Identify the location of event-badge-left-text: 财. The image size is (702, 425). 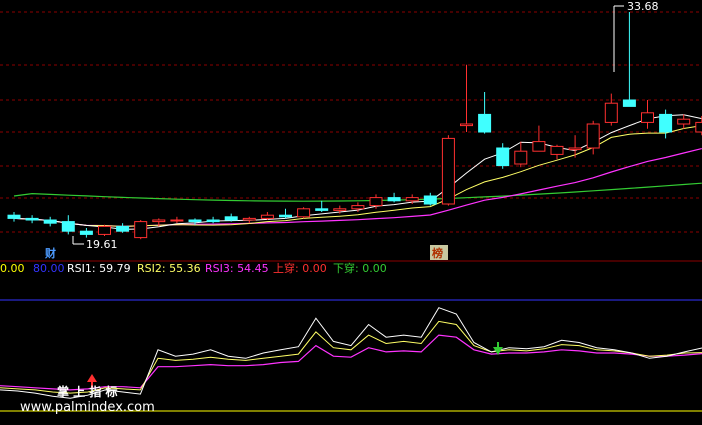
(50, 253).